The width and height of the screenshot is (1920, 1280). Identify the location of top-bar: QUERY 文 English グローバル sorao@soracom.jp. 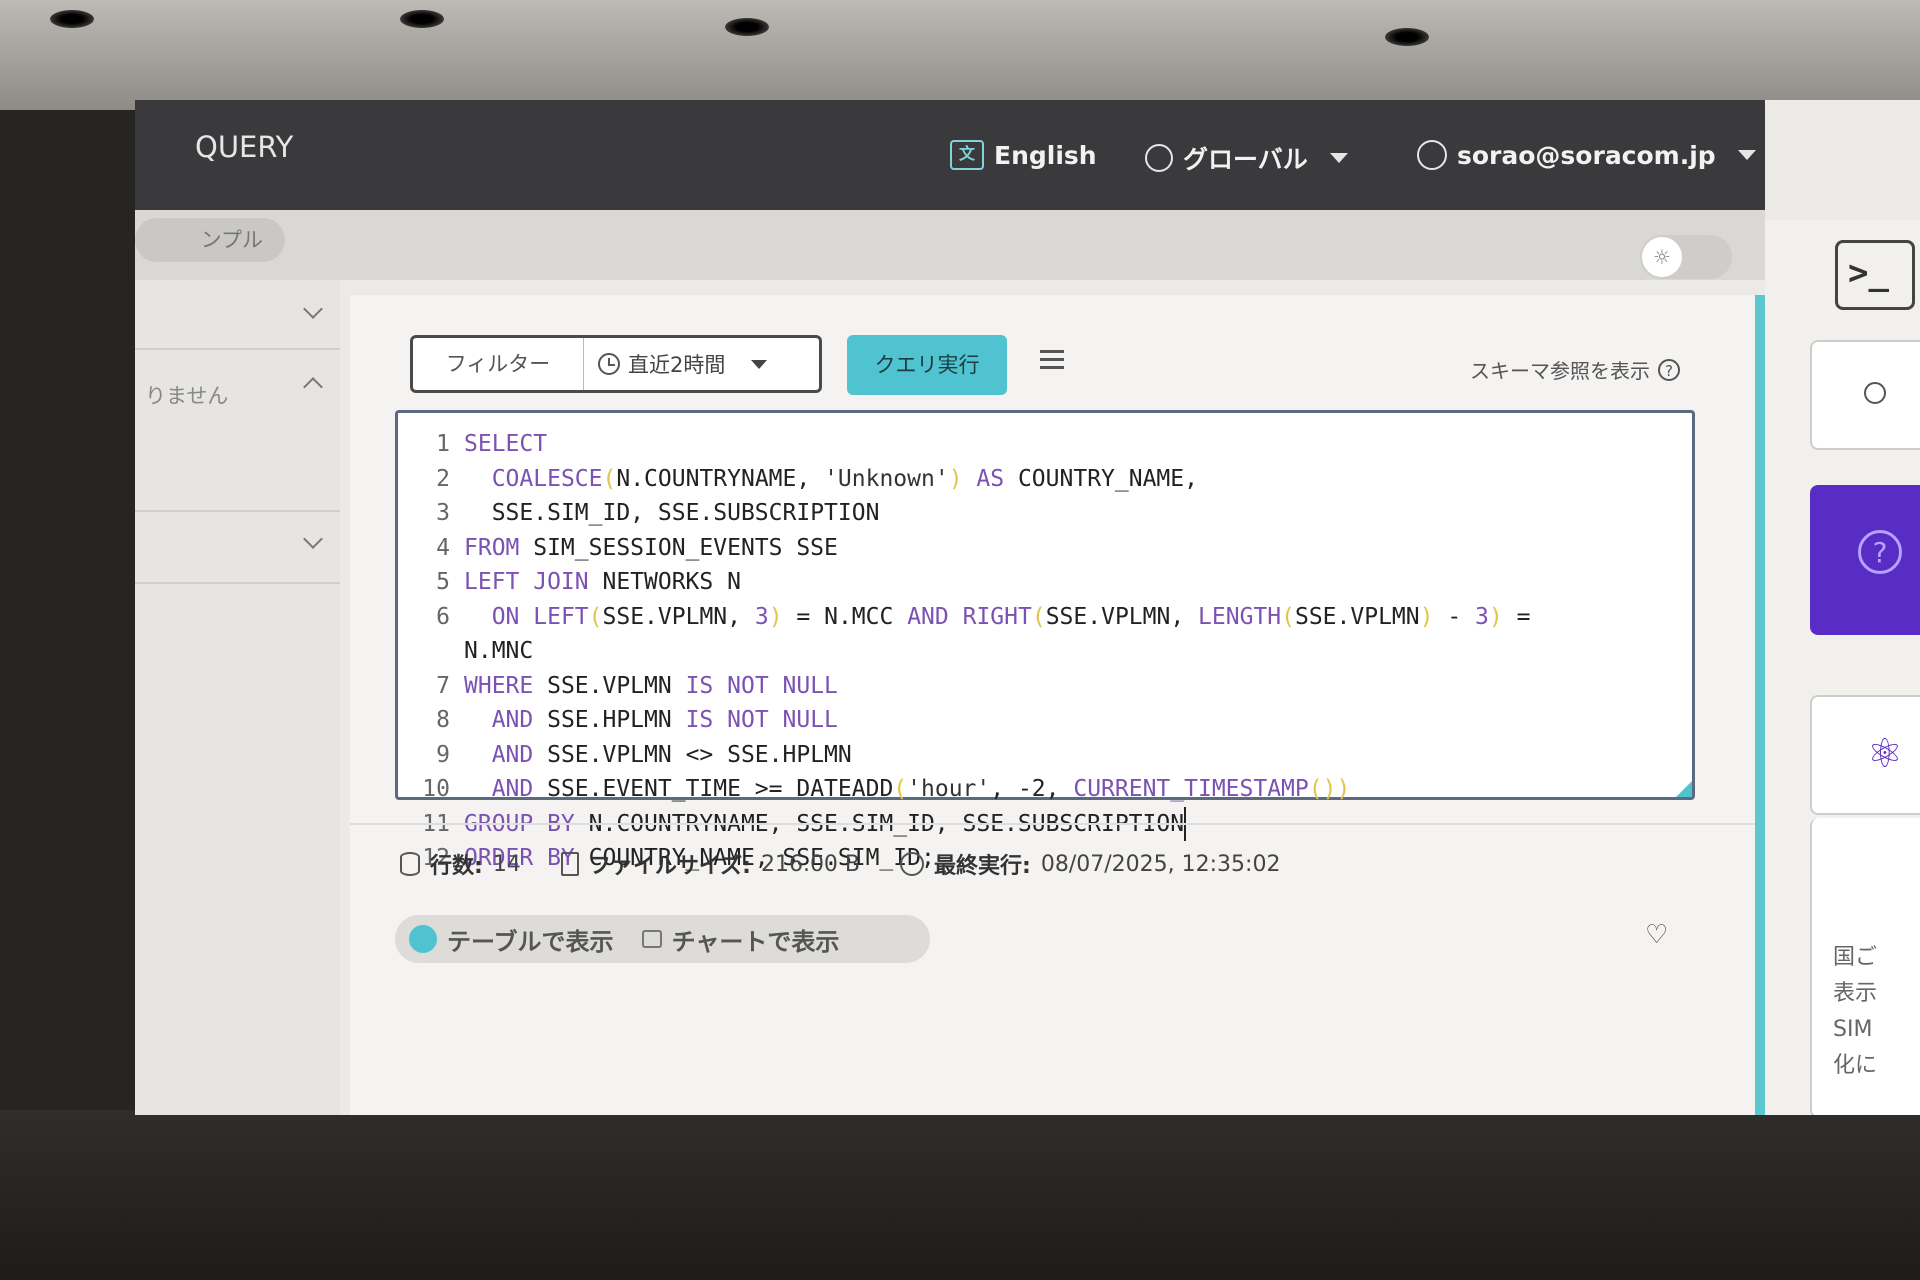
(950, 155).